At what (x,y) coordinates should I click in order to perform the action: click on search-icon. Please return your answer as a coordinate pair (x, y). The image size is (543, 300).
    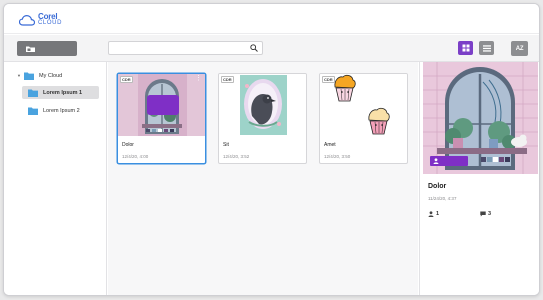
    Looking at the image, I should click on (254, 48).